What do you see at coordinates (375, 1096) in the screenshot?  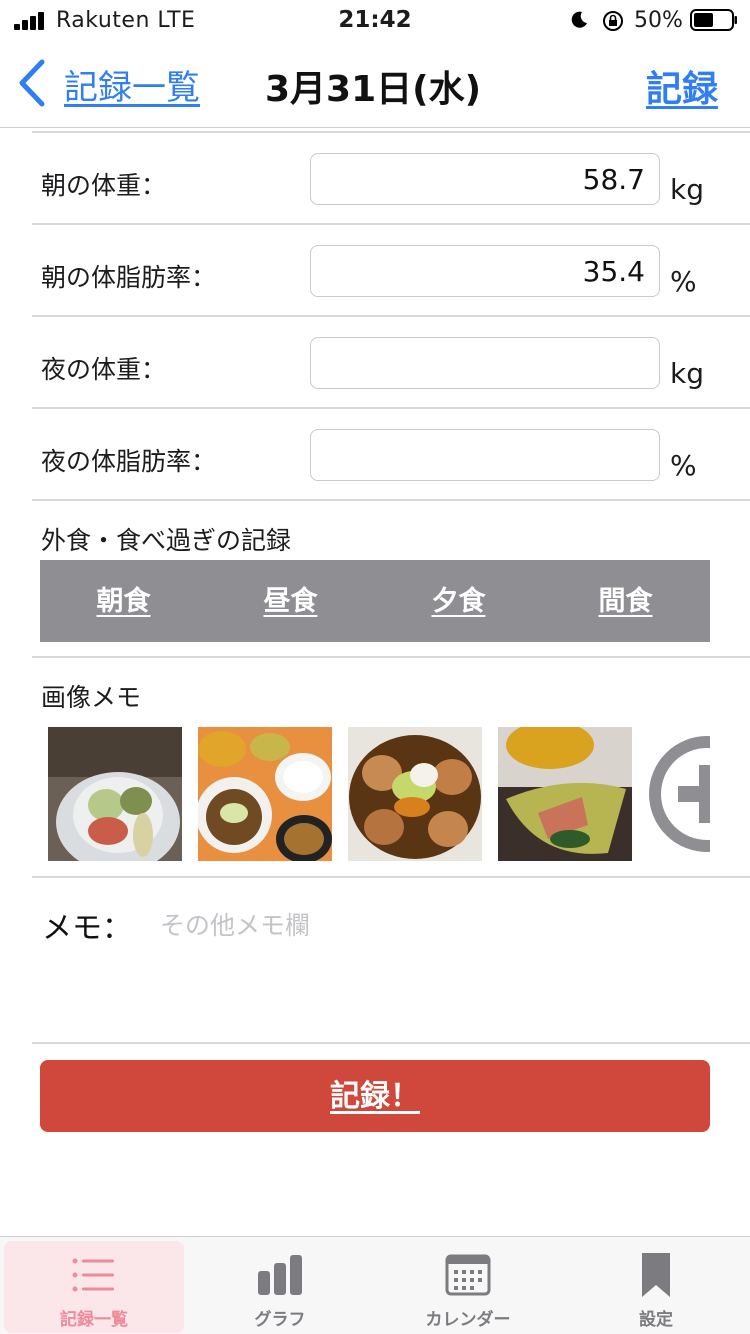 I see `submit-record-button: 記録！` at bounding box center [375, 1096].